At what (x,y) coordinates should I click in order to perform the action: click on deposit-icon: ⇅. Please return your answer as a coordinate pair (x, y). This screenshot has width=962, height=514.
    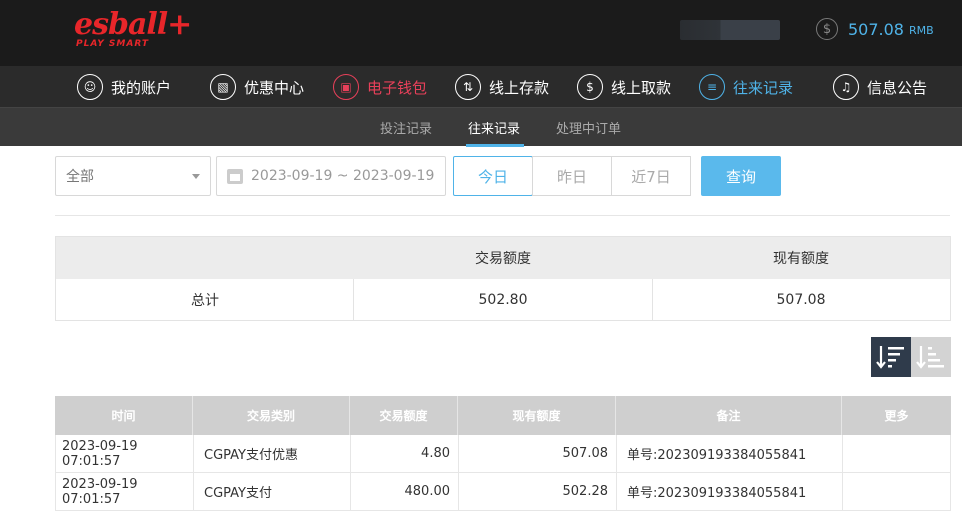
    Looking at the image, I should click on (468, 87).